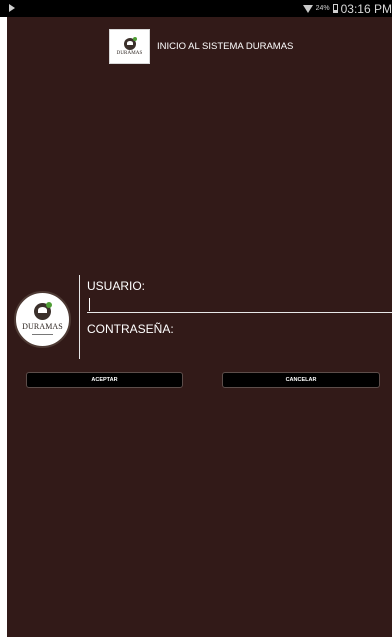  Describe the element at coordinates (79, 317) in the screenshot. I see `form-divider` at that location.